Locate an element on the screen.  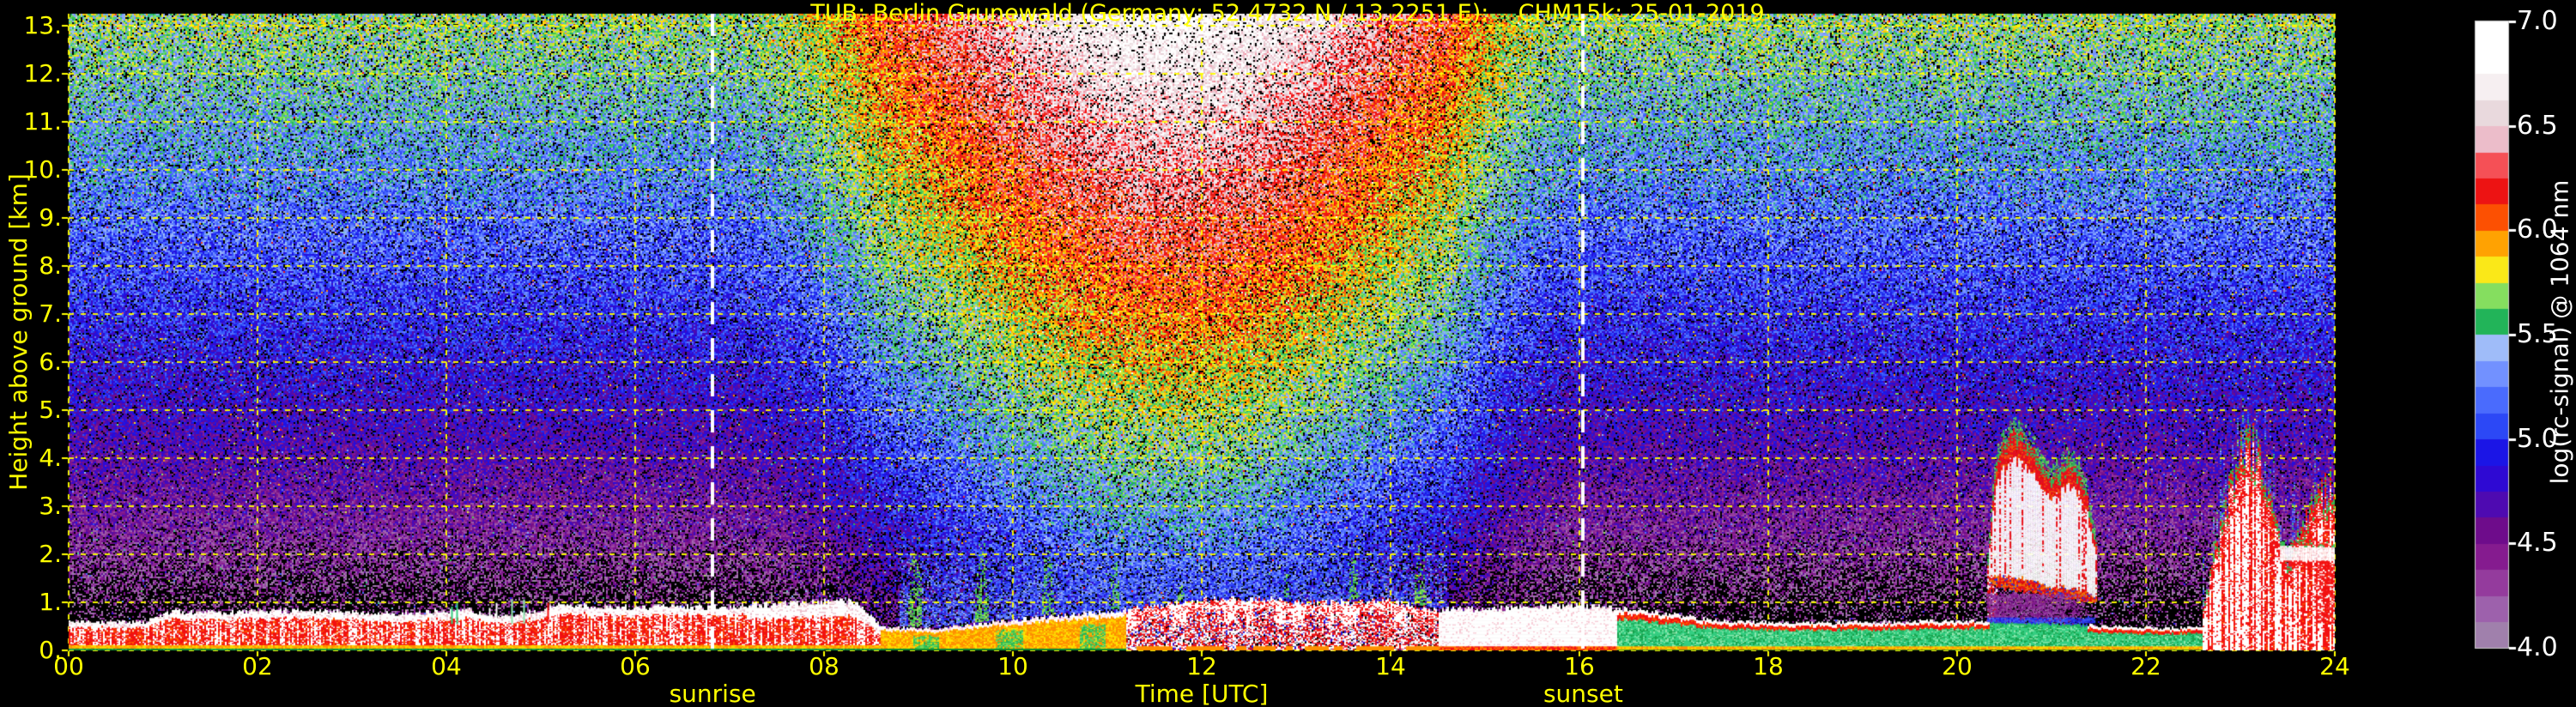
x-tick-label: 20 is located at coordinates (1957, 666).